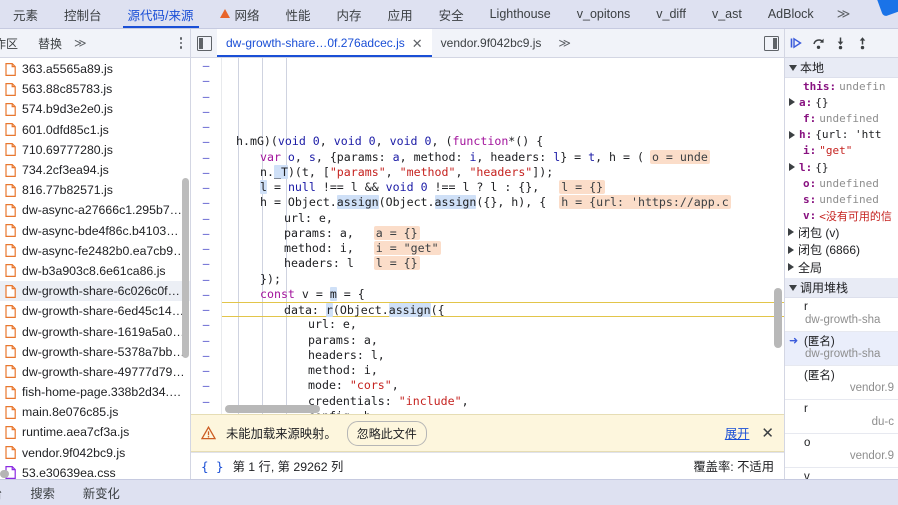 Image resolution: width=898 pixels, height=505 pixels. I want to click on scope-variable-row: v: <没有可用的信, so click(841, 216).